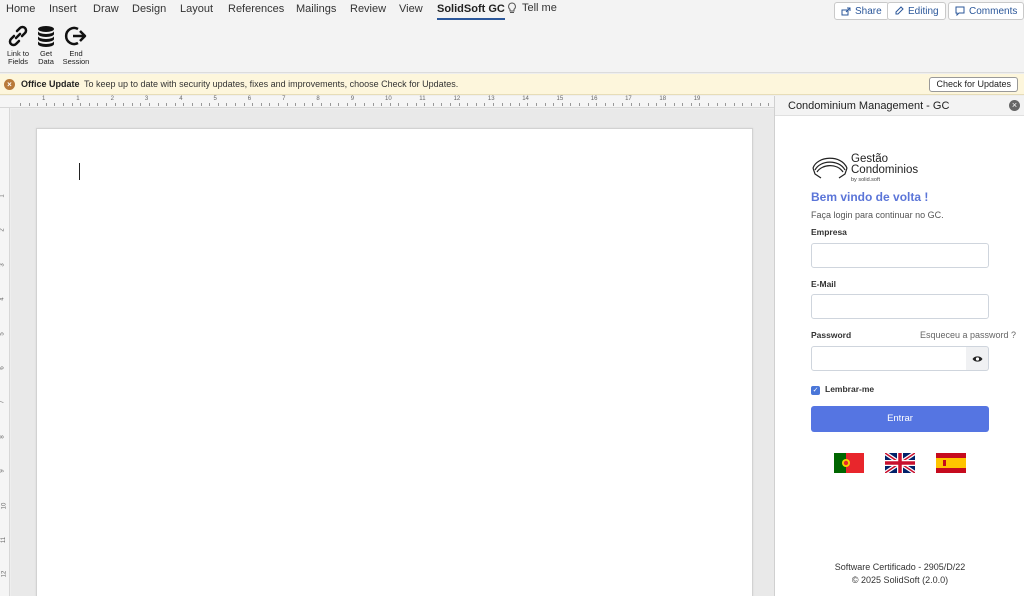 The width and height of the screenshot is (1024, 596). I want to click on company-input, so click(900, 255).